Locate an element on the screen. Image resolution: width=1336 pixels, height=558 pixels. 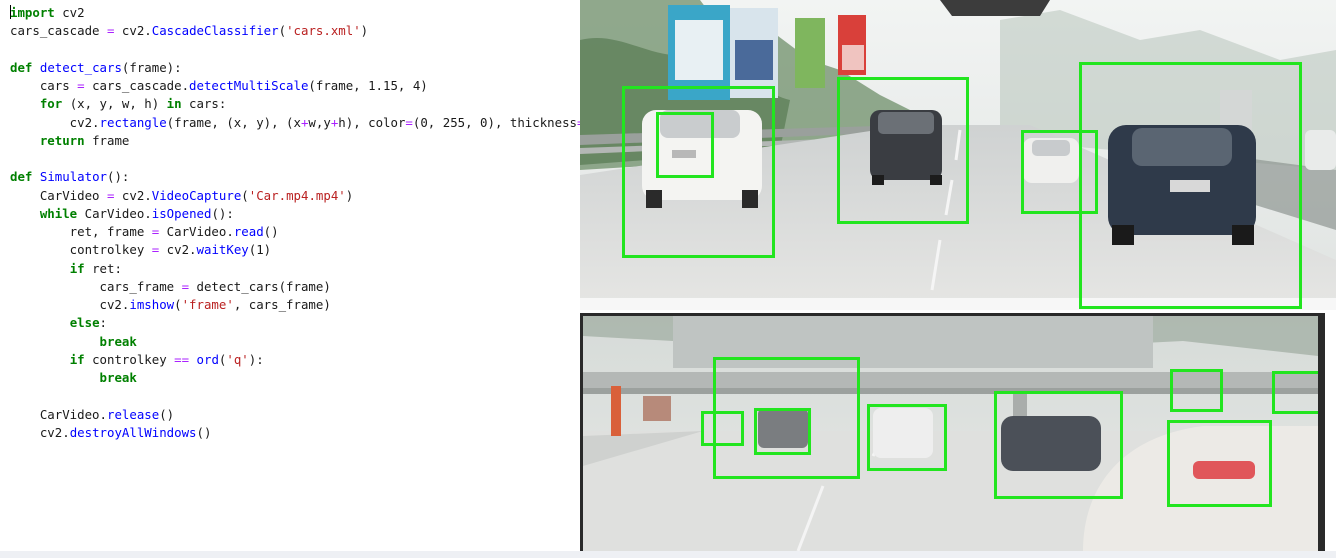
code-token: imshow is located at coordinates (152, 304).